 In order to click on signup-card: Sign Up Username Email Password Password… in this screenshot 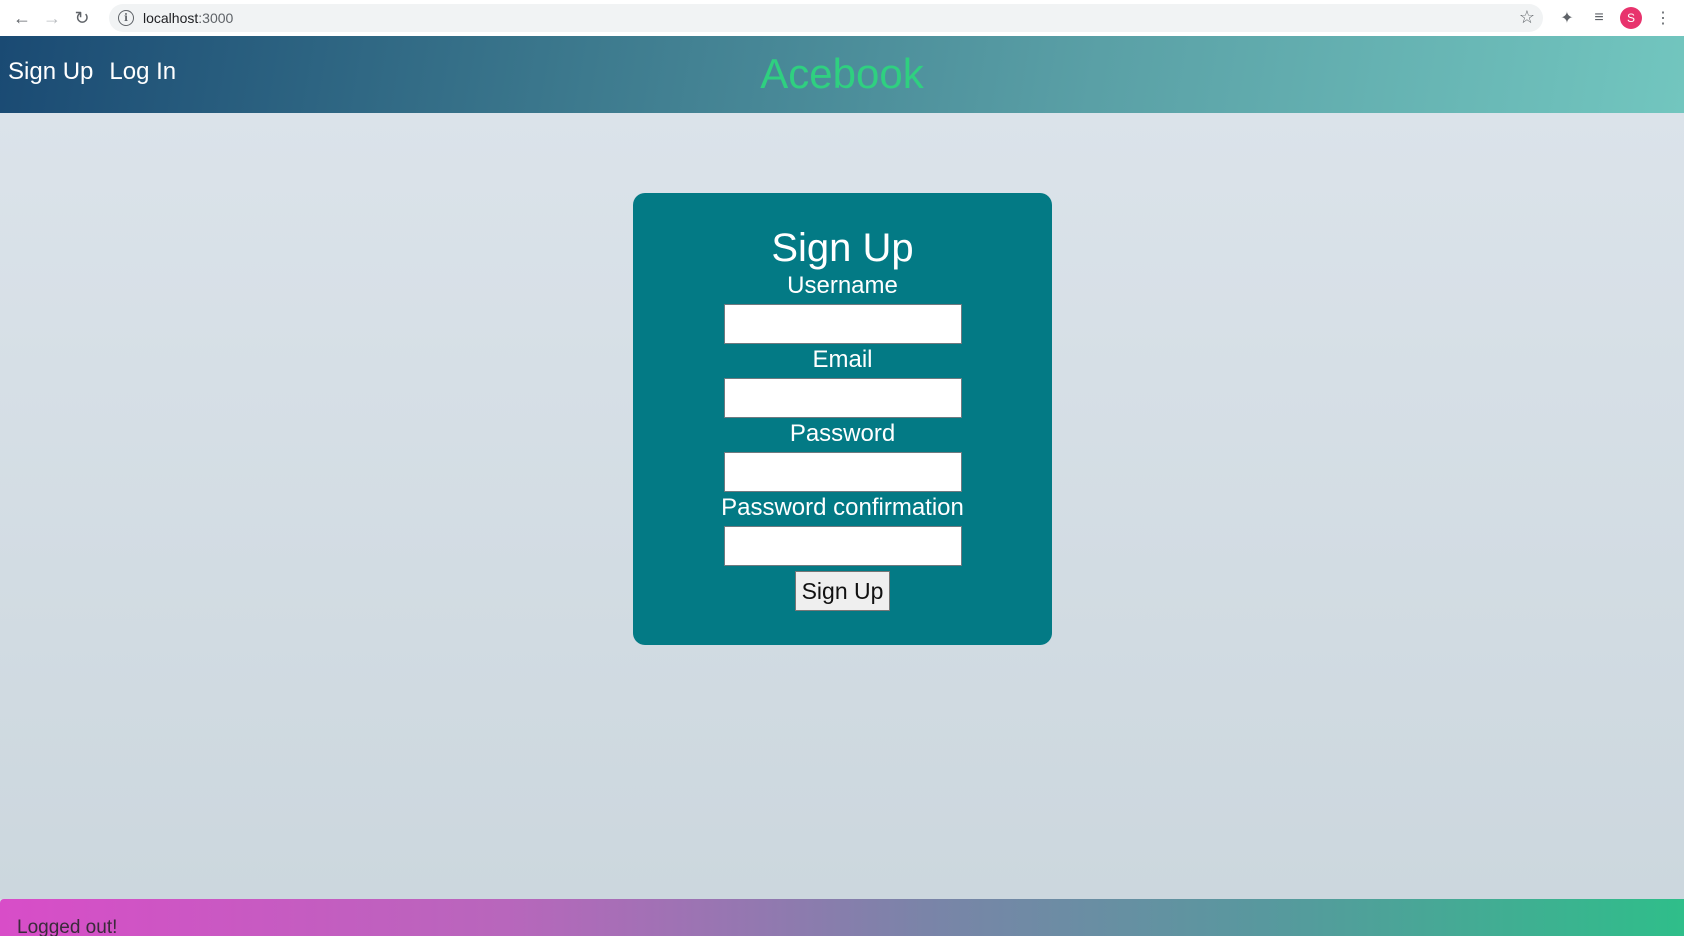, I will do `click(842, 419)`.